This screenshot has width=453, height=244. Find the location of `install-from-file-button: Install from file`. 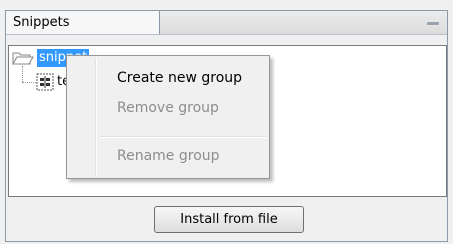

install-from-file-button: Install from file is located at coordinates (229, 219).